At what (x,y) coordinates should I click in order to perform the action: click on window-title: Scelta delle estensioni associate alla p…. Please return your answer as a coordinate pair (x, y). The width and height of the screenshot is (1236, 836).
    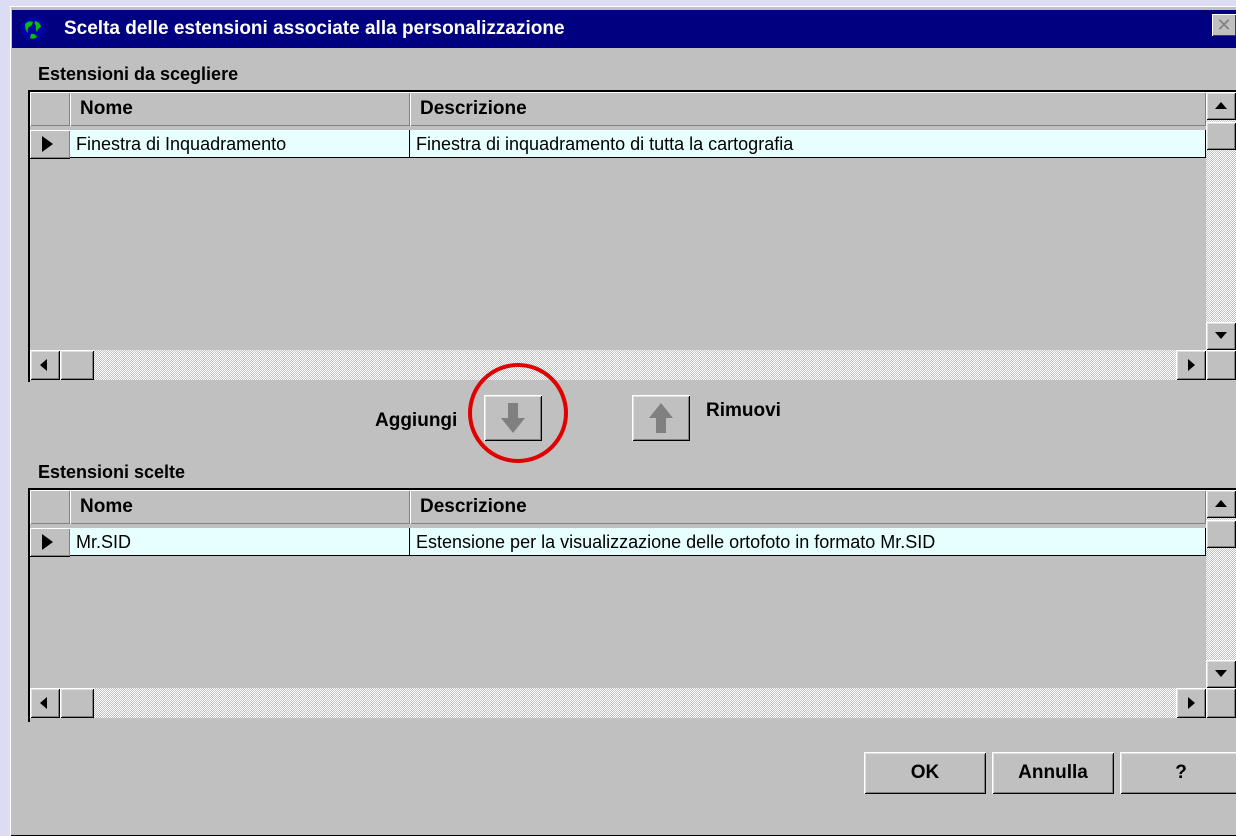
    Looking at the image, I should click on (314, 28).